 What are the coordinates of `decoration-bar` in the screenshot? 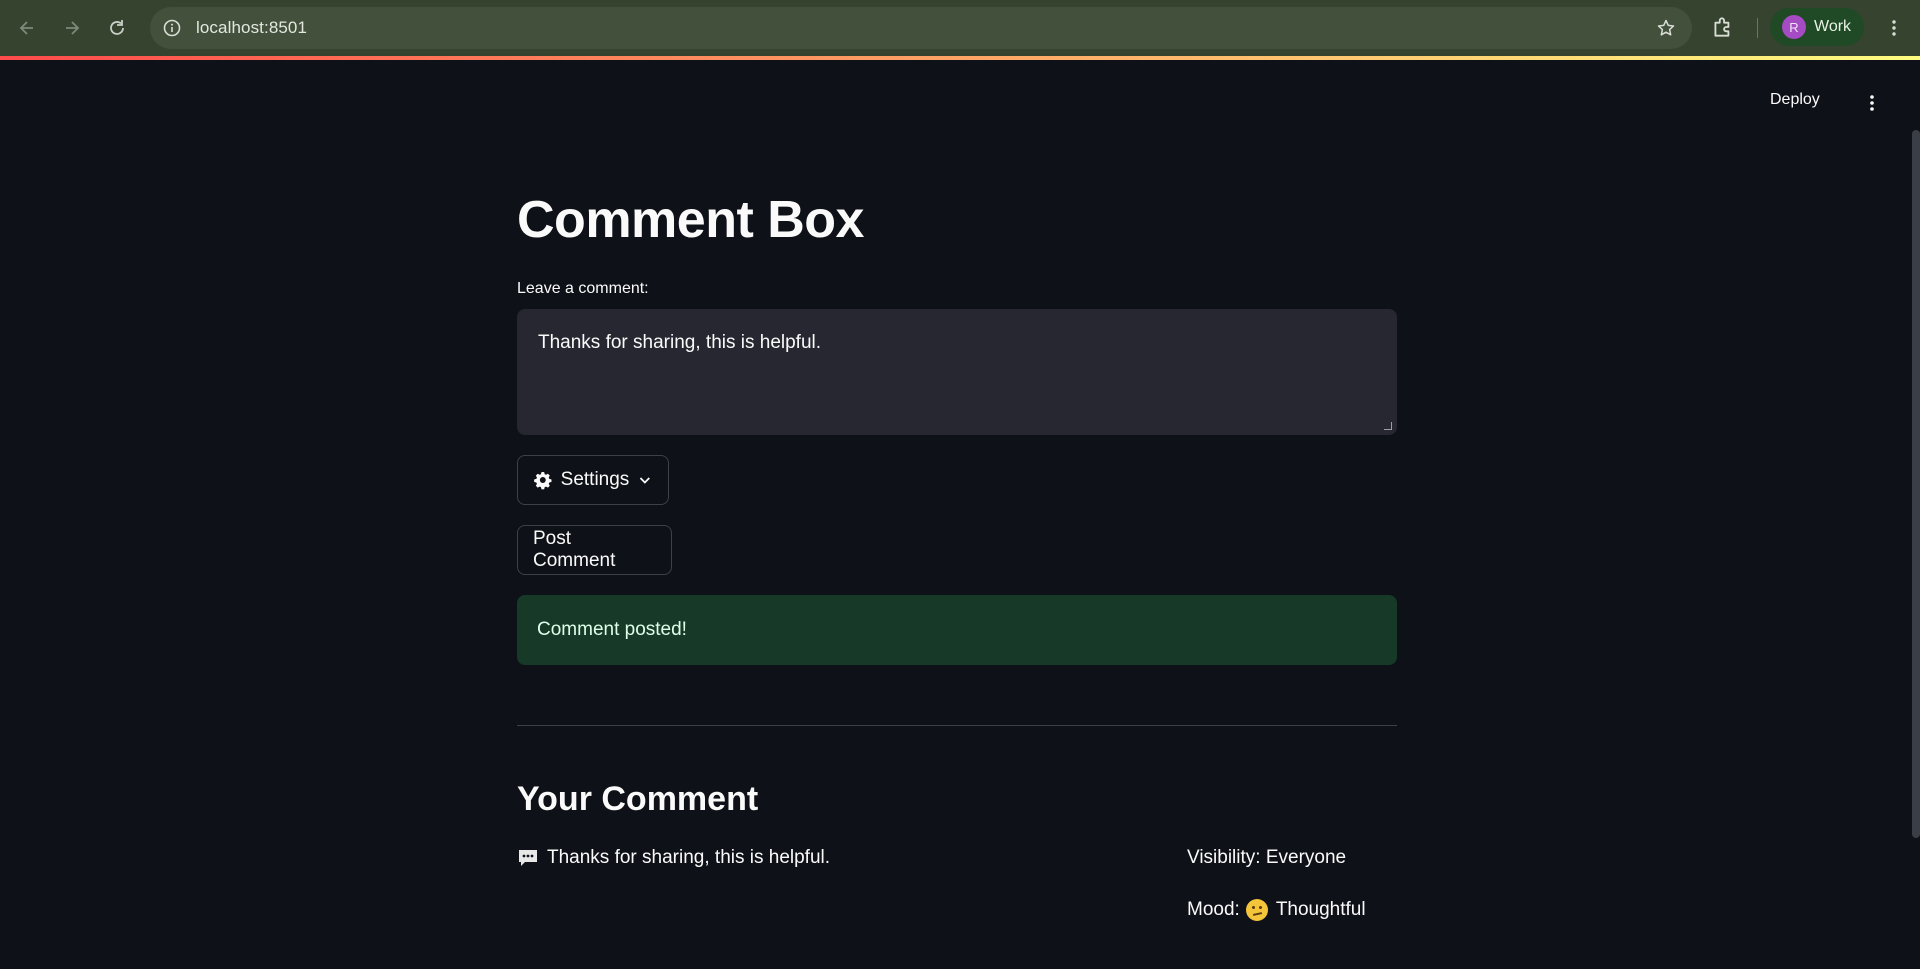 It's located at (960, 58).